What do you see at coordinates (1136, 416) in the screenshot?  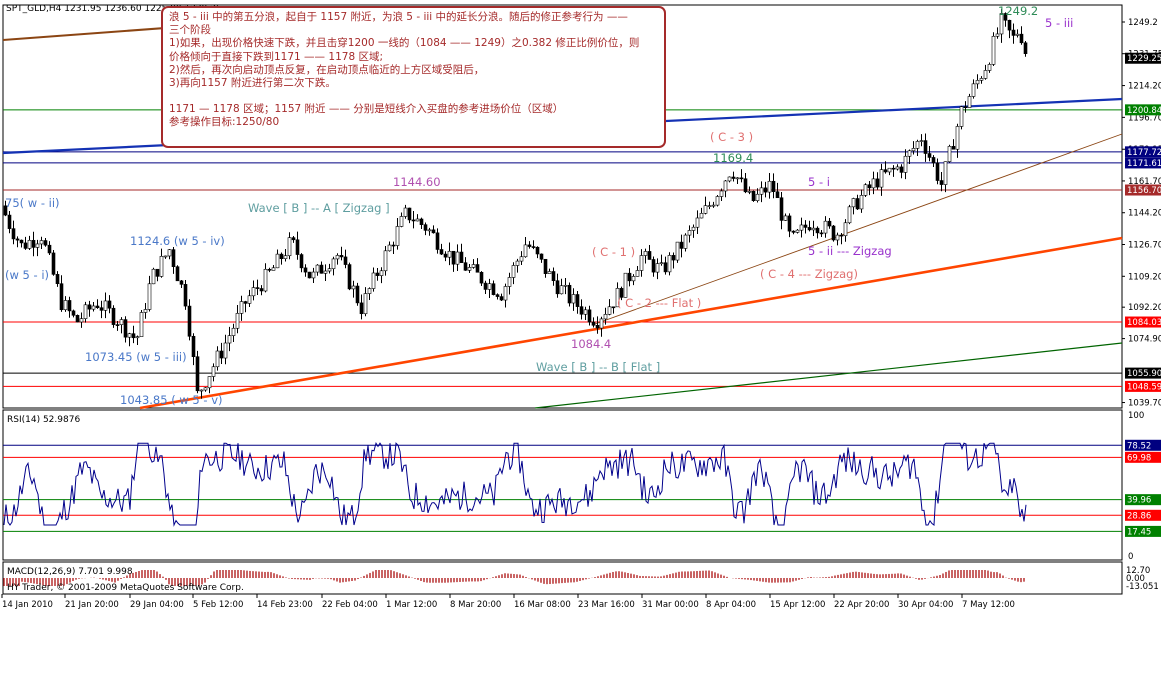 I see `rsi-tick-label: 100` at bounding box center [1136, 416].